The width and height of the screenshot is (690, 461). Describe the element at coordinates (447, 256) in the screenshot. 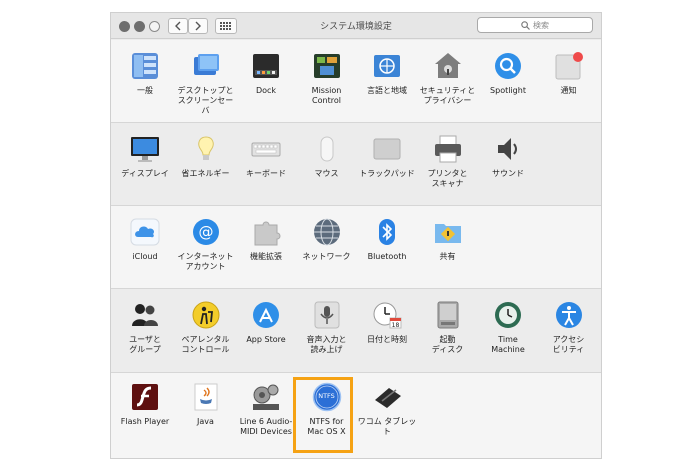

I see `pref-item-label: 共有` at that location.